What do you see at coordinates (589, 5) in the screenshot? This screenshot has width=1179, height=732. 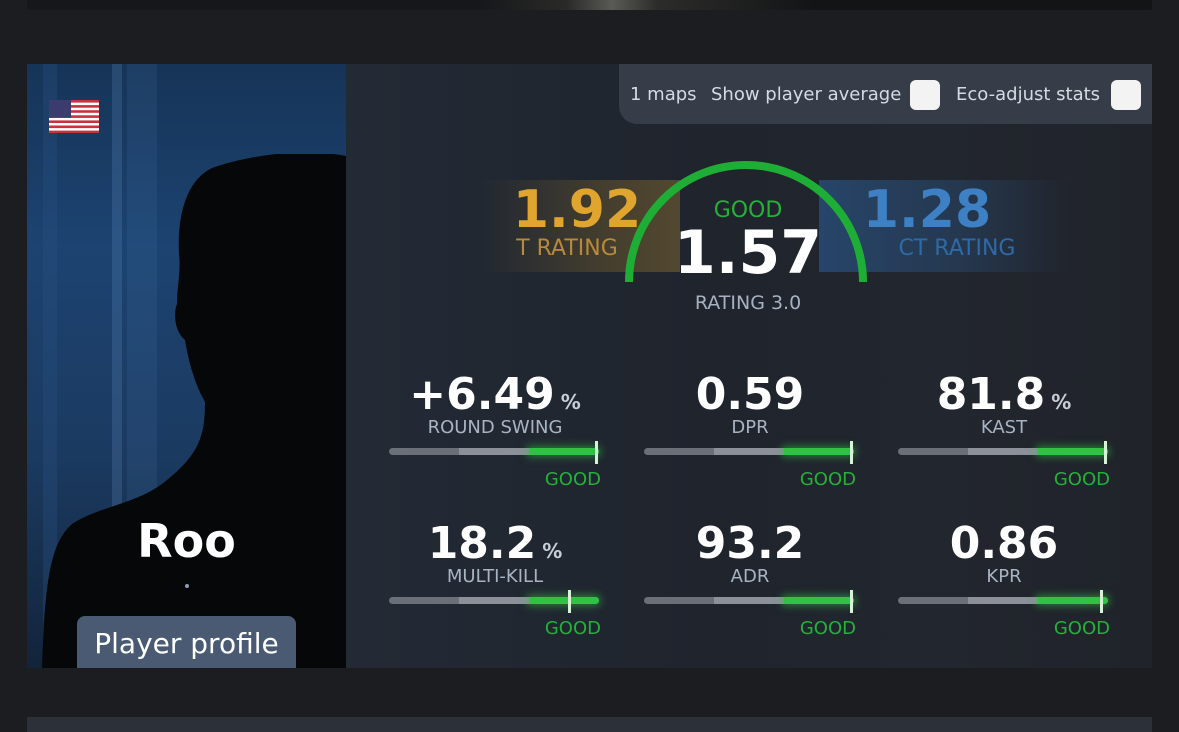 I see `previous-card-strip` at bounding box center [589, 5].